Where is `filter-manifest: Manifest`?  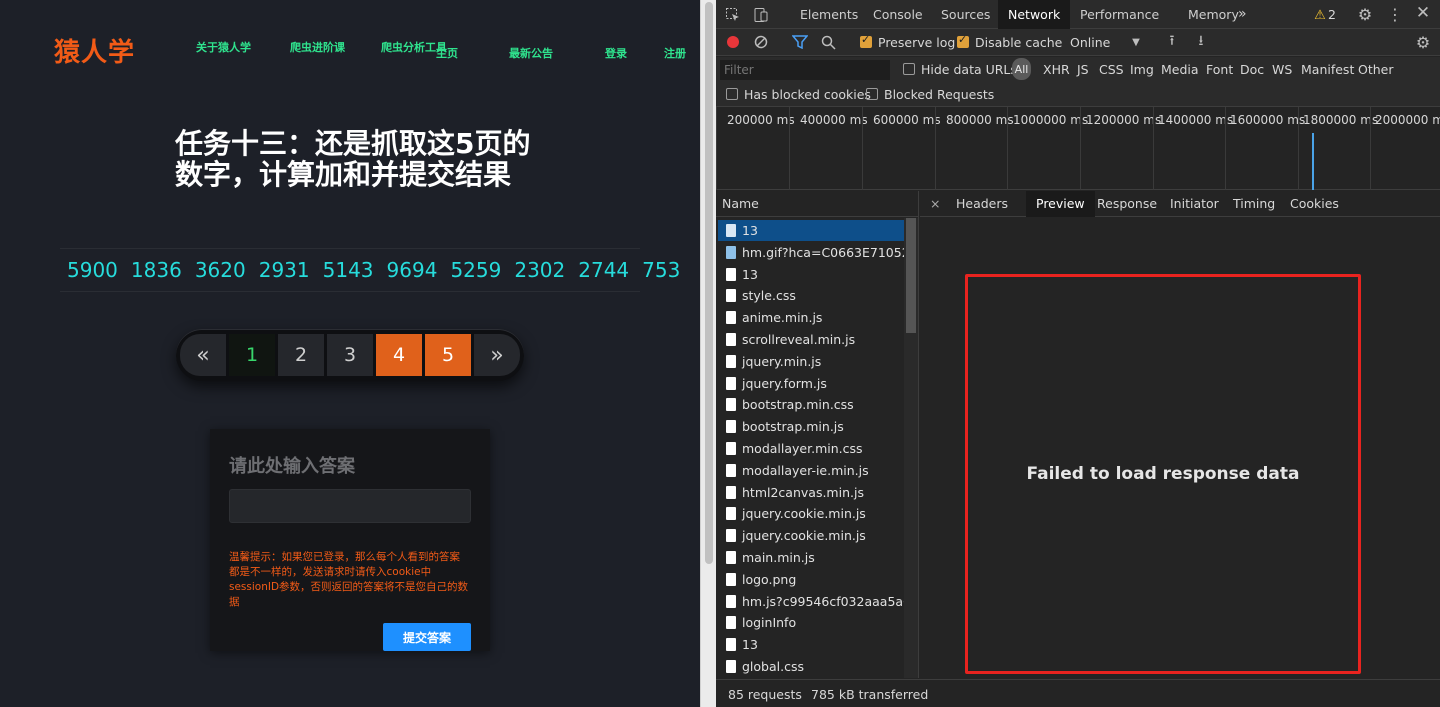
filter-manifest: Manifest is located at coordinates (1327, 69).